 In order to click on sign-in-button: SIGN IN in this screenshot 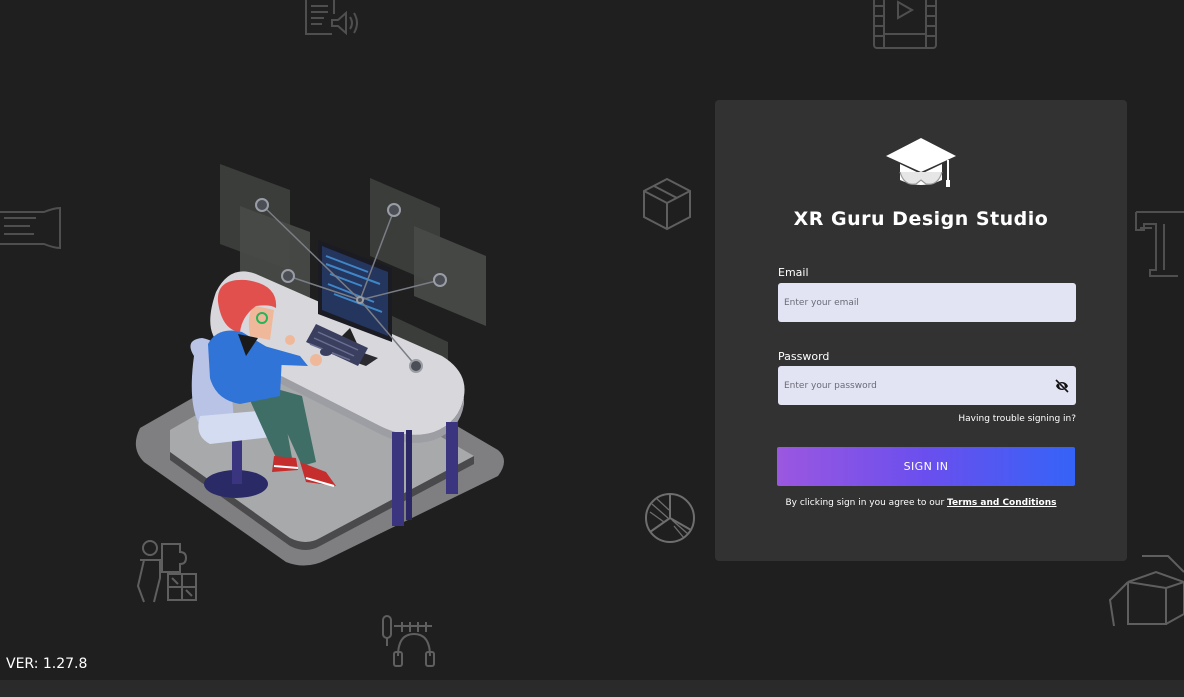, I will do `click(926, 466)`.